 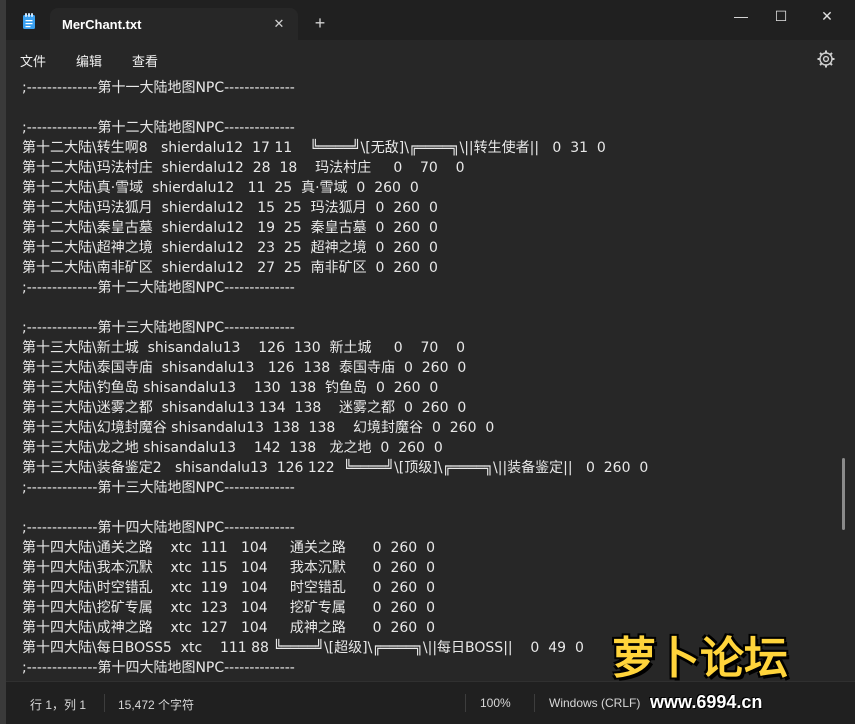 What do you see at coordinates (843, 494) in the screenshot?
I see `vertical-scrollbar-thumb` at bounding box center [843, 494].